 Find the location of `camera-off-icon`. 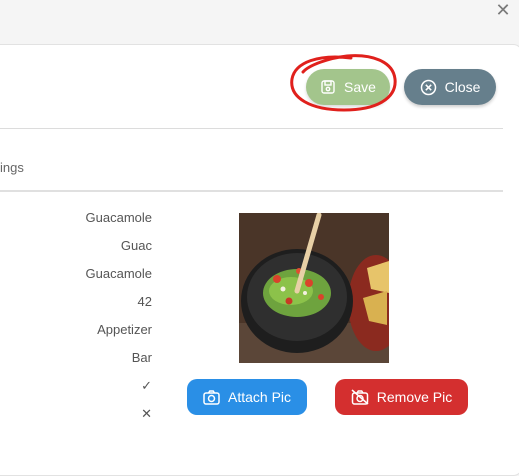

camera-off-icon is located at coordinates (360, 397).